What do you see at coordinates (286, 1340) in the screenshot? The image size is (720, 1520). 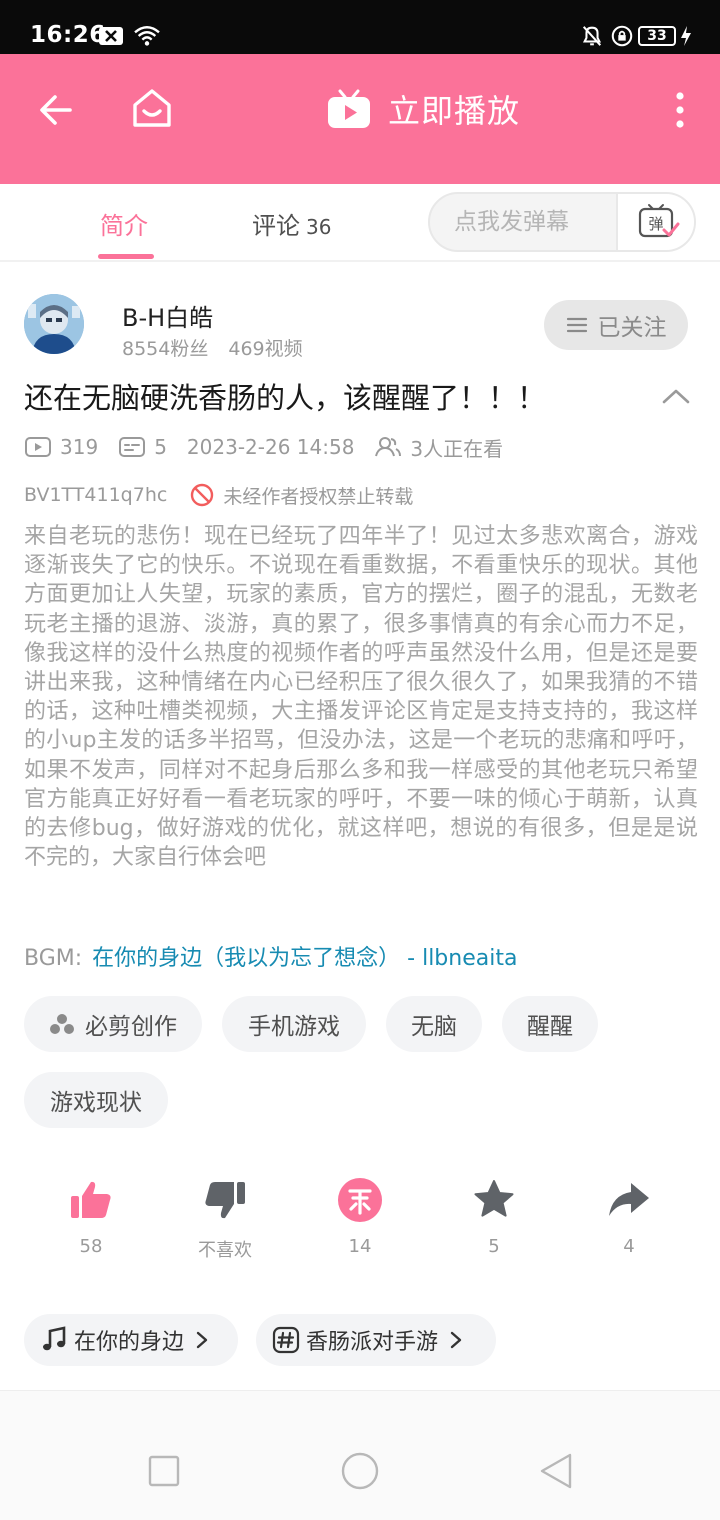 I see `hashtag-icon` at bounding box center [286, 1340].